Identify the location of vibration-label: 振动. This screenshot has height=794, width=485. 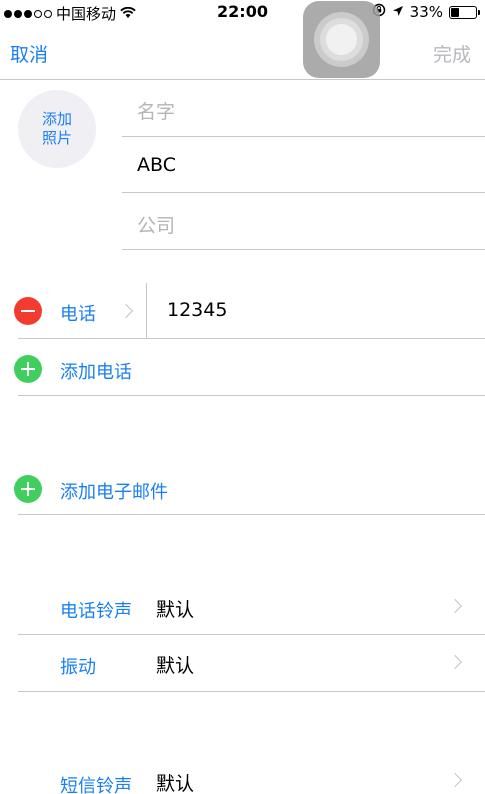
(78, 667).